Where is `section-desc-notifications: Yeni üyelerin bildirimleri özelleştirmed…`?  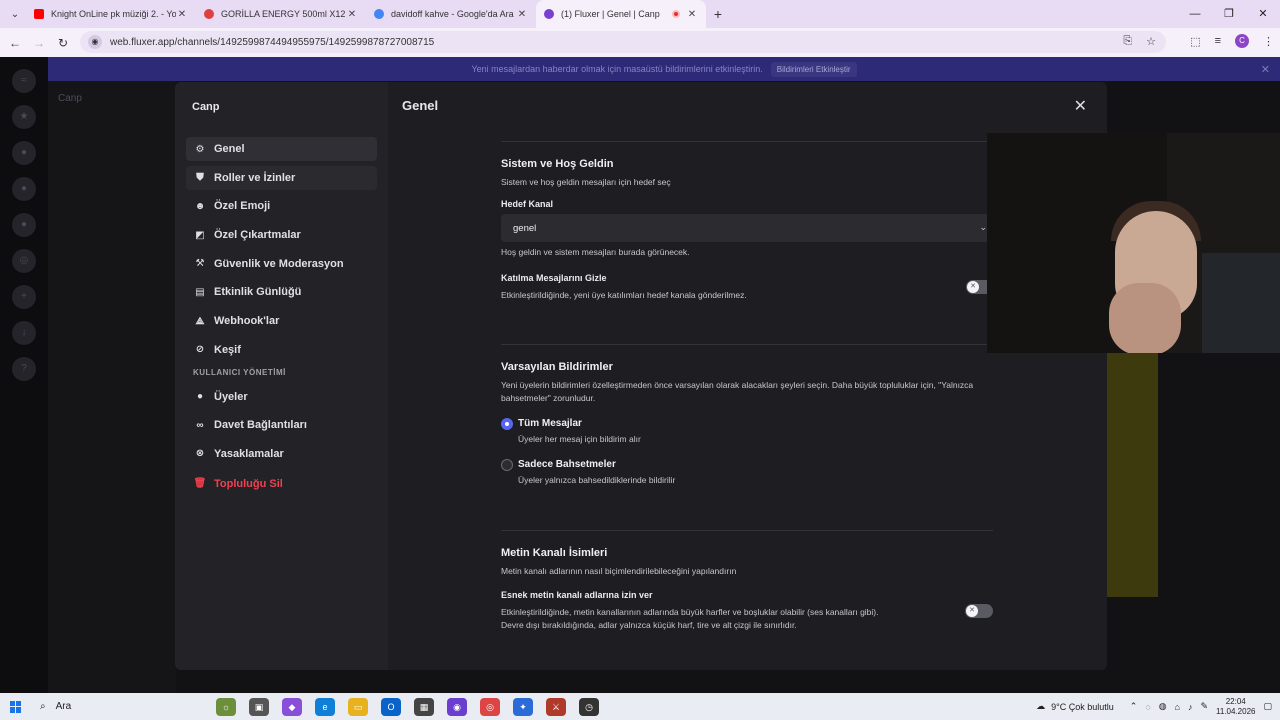 section-desc-notifications: Yeni üyelerin bildirimleri özelleştirmed… is located at coordinates (737, 391).